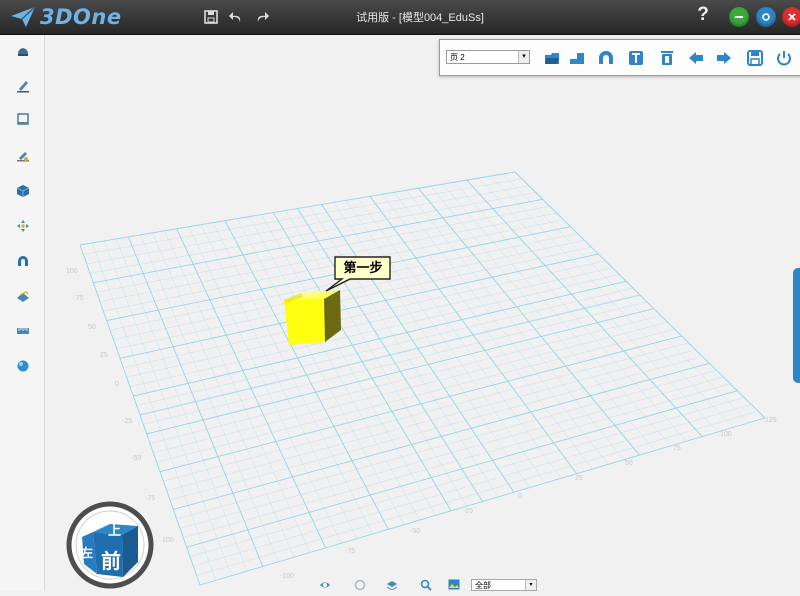 This screenshot has height=596, width=800. Describe the element at coordinates (724, 58) in the screenshot. I see `next-icon` at that location.